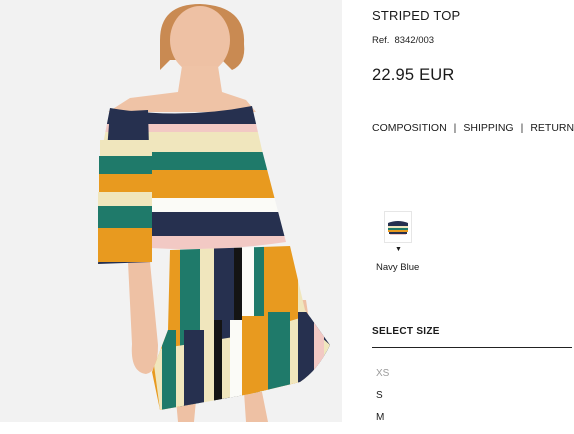  I want to click on size-option-m: M, so click(382, 423).